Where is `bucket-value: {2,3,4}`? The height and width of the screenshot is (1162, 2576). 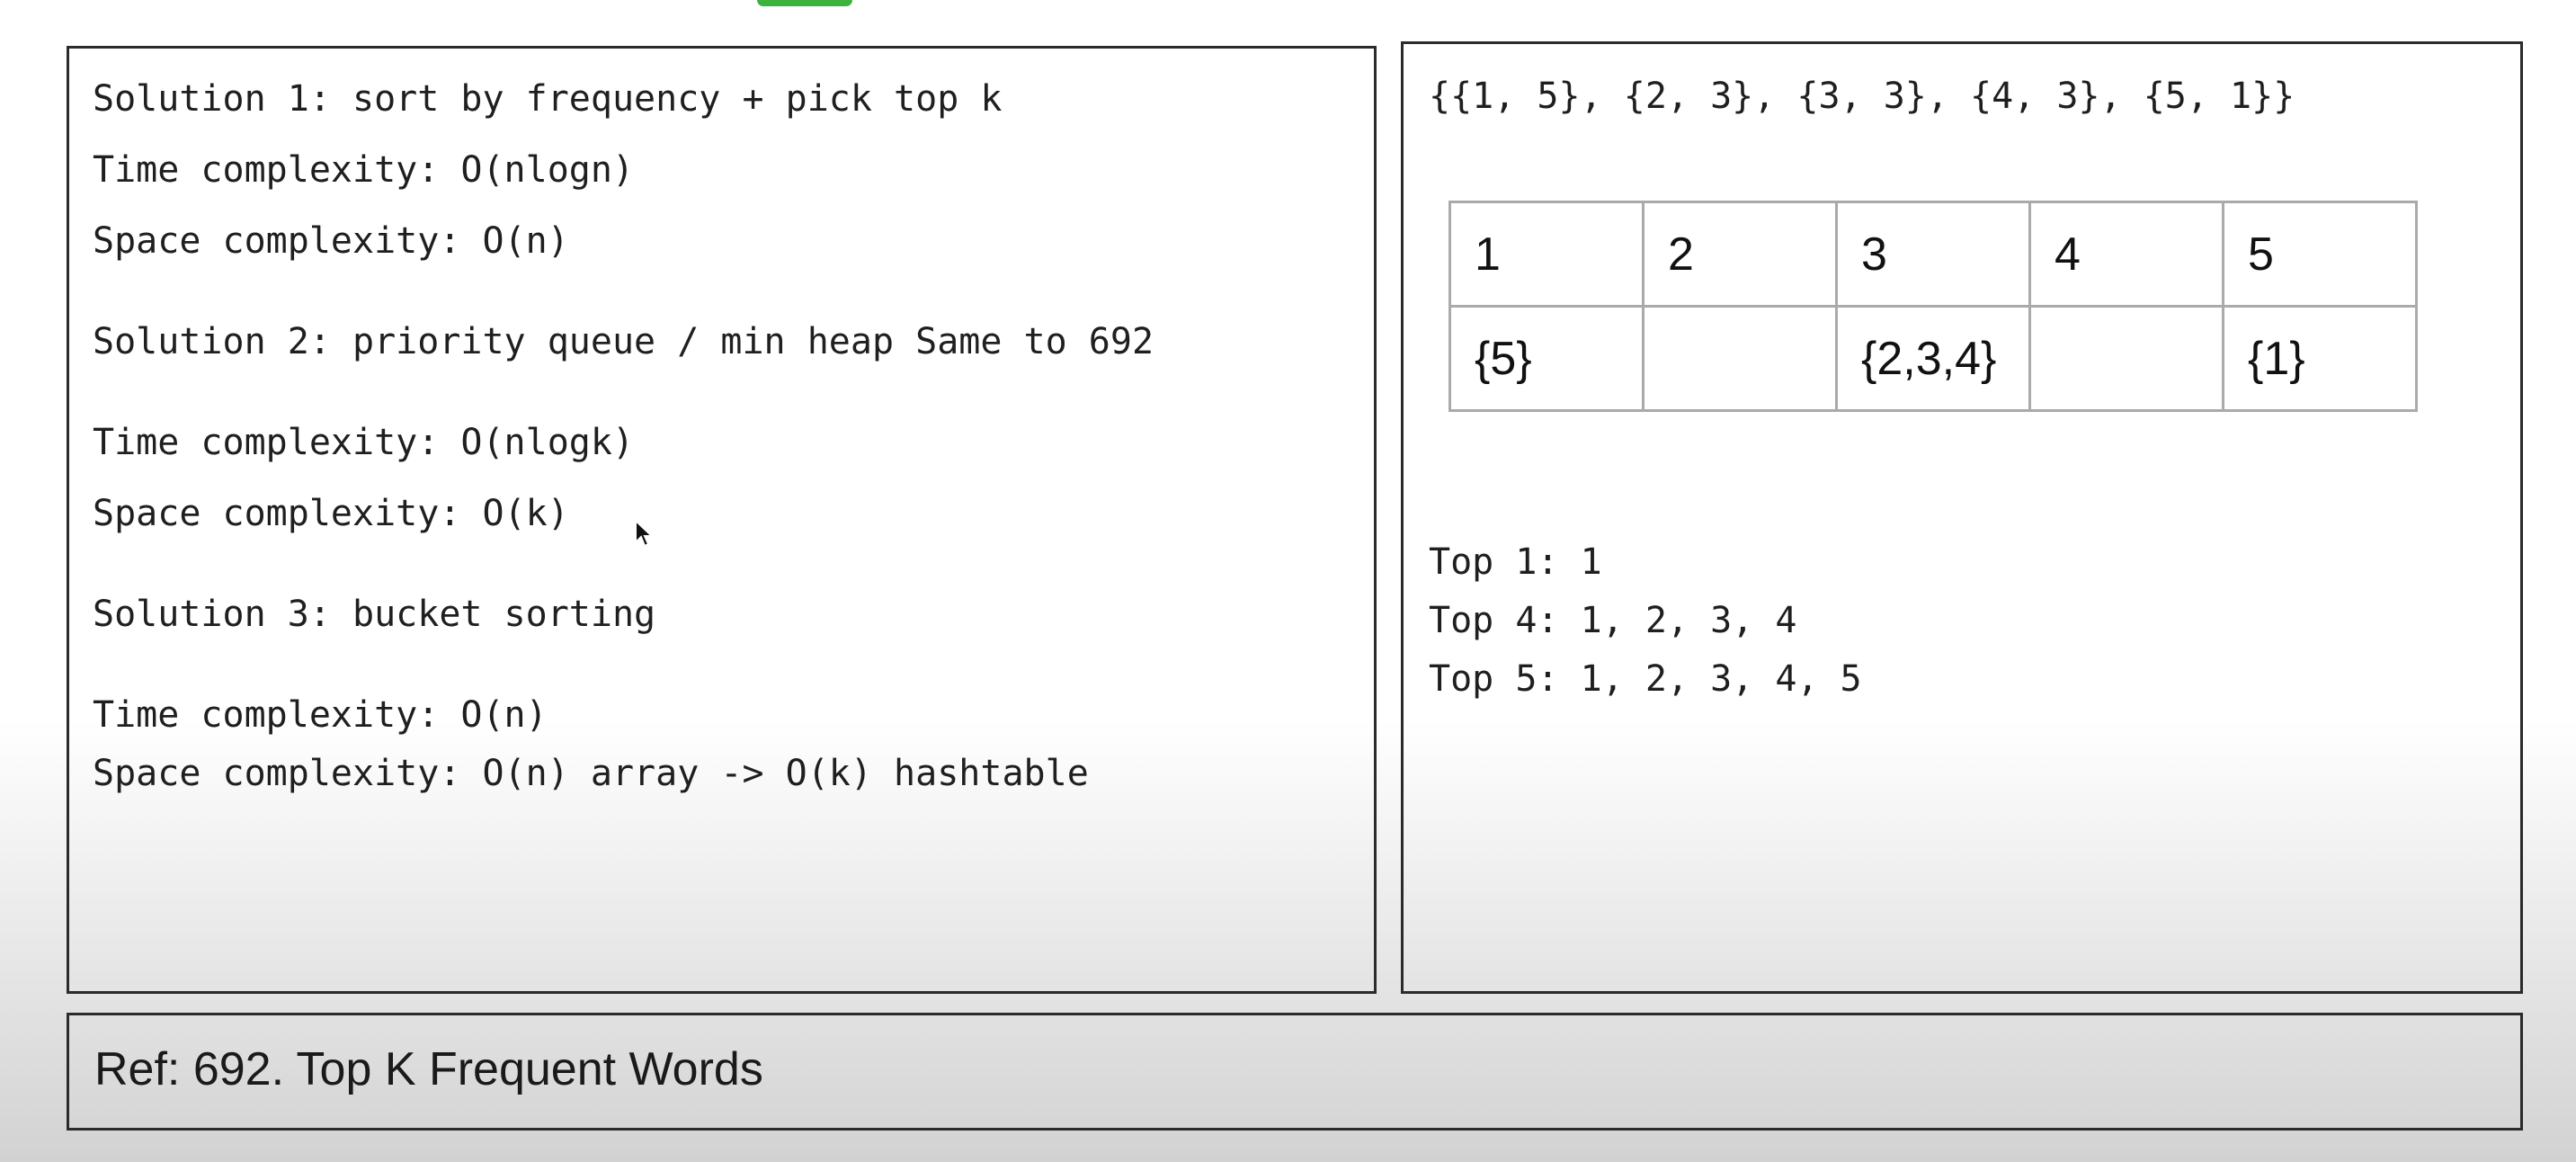 bucket-value: {2,3,4} is located at coordinates (1933, 358).